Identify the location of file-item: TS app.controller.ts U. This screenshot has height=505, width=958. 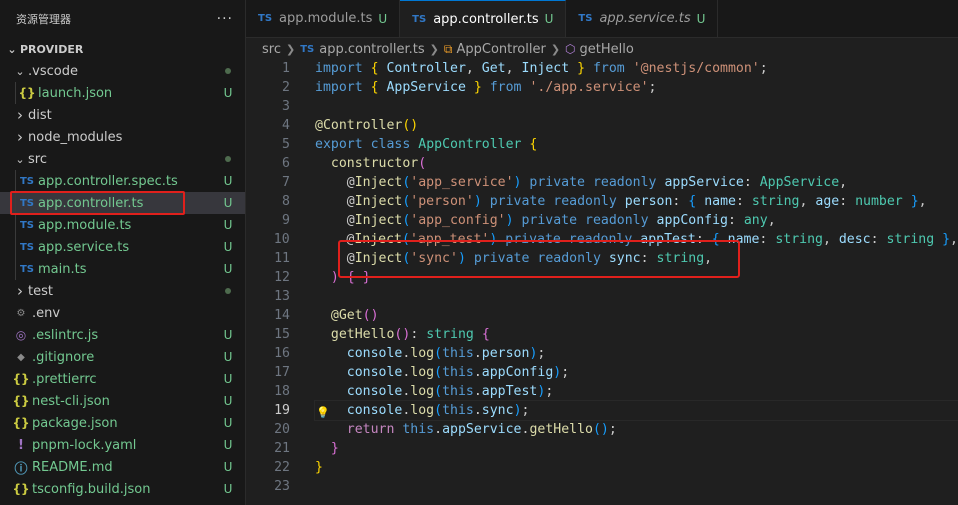
(122, 203).